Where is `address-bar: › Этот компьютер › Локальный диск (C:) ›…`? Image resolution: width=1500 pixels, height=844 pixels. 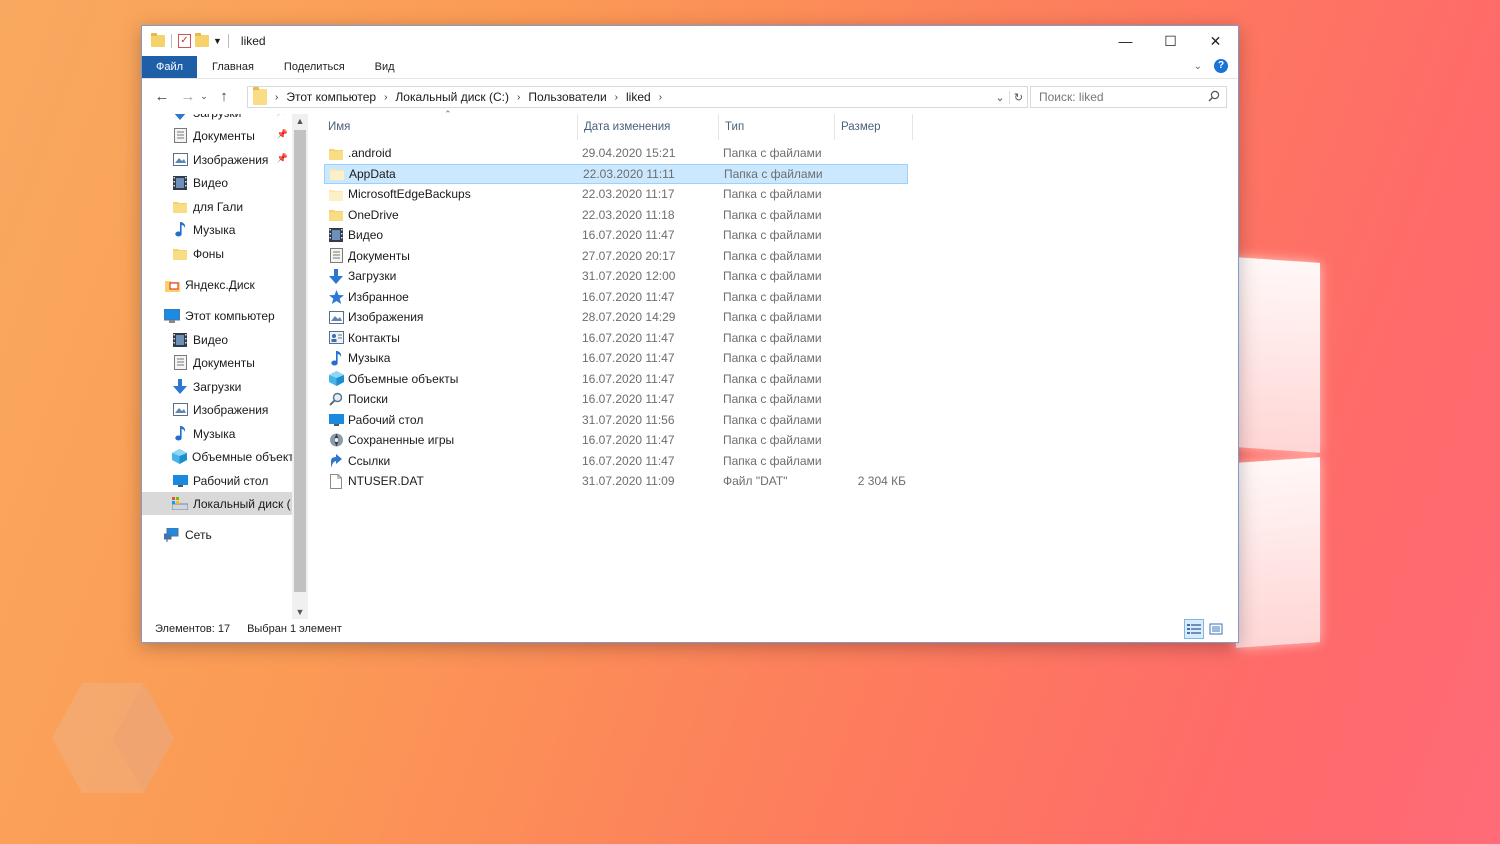
address-bar: › Этот компьютер › Локальный диск (C:) ›… is located at coordinates (637, 97).